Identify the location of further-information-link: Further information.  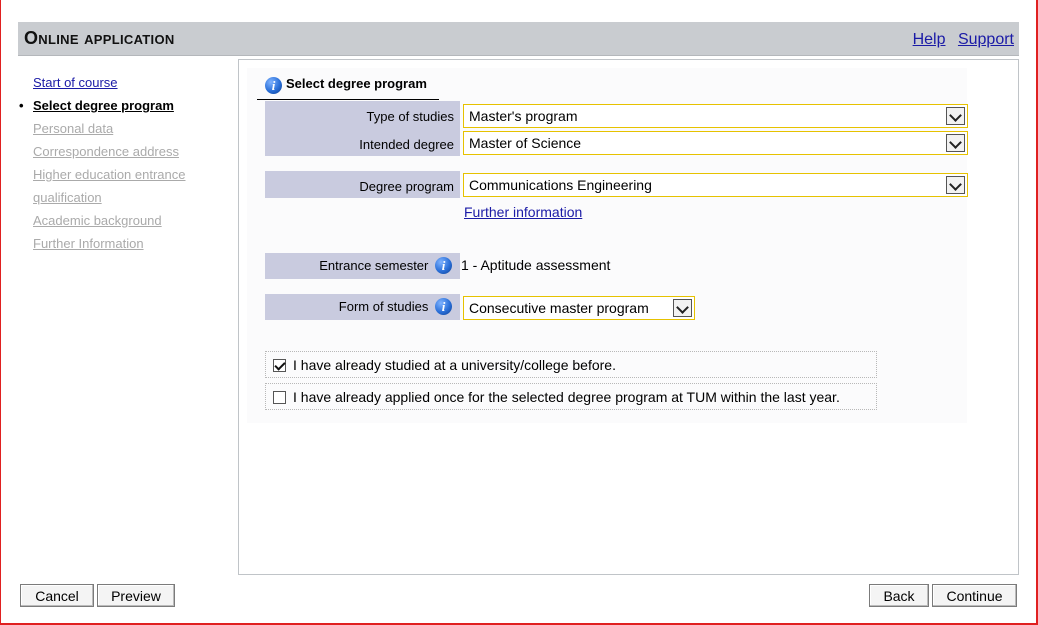
(523, 212).